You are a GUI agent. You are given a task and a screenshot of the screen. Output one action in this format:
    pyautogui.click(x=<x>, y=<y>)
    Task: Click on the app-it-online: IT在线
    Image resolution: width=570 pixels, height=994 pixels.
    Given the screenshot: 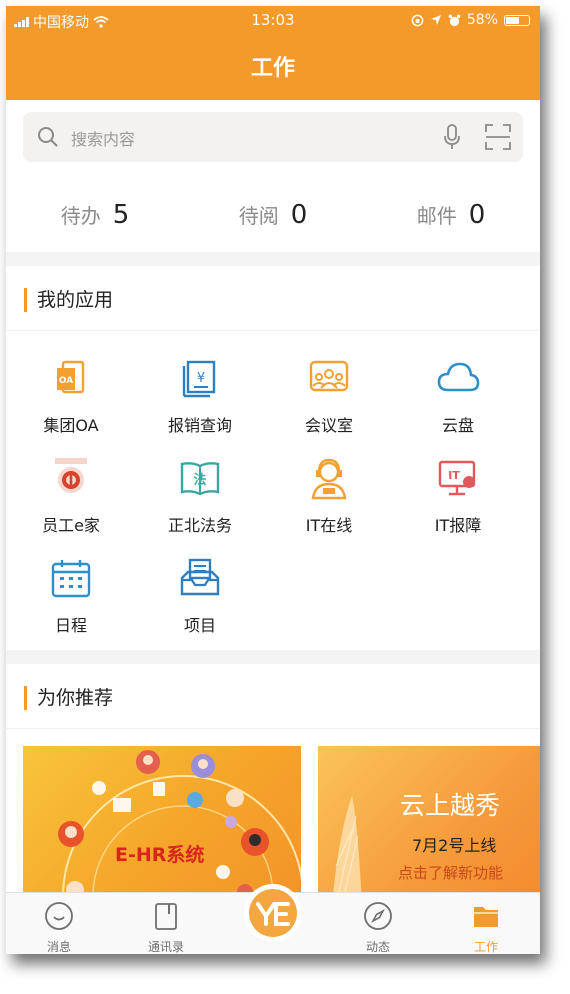 What is the action you would take?
    pyautogui.click(x=329, y=496)
    